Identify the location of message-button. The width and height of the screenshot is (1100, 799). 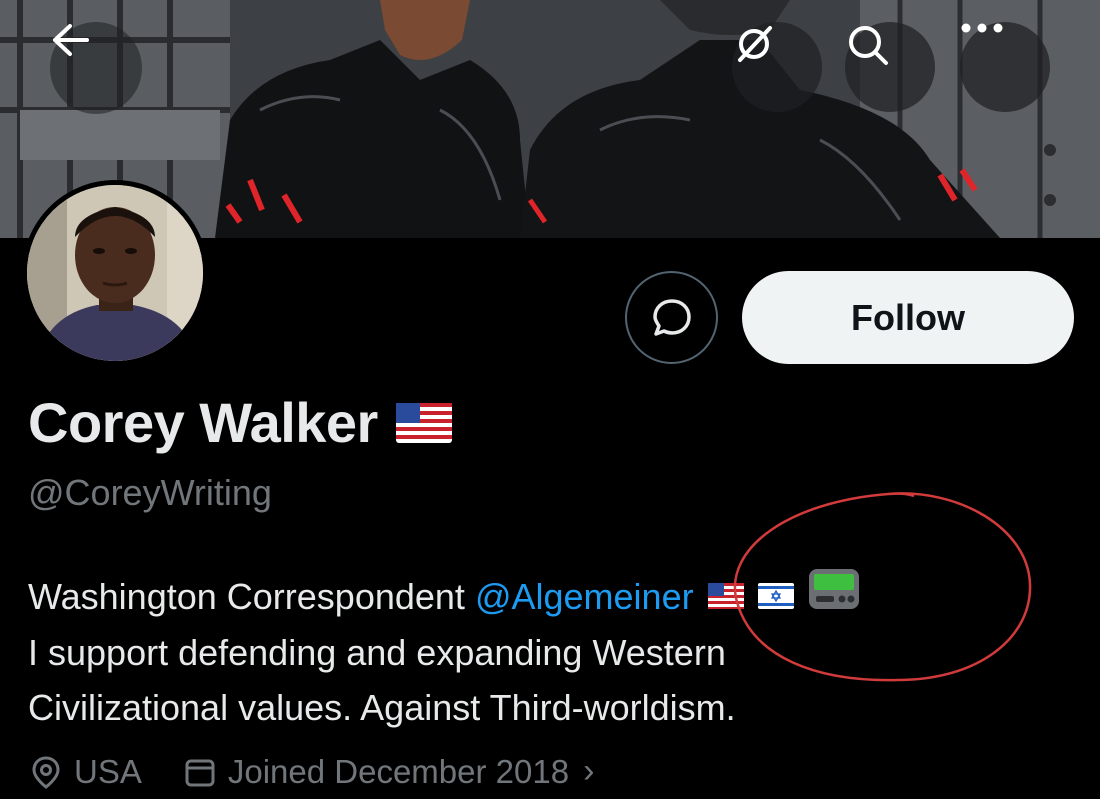
(671, 317).